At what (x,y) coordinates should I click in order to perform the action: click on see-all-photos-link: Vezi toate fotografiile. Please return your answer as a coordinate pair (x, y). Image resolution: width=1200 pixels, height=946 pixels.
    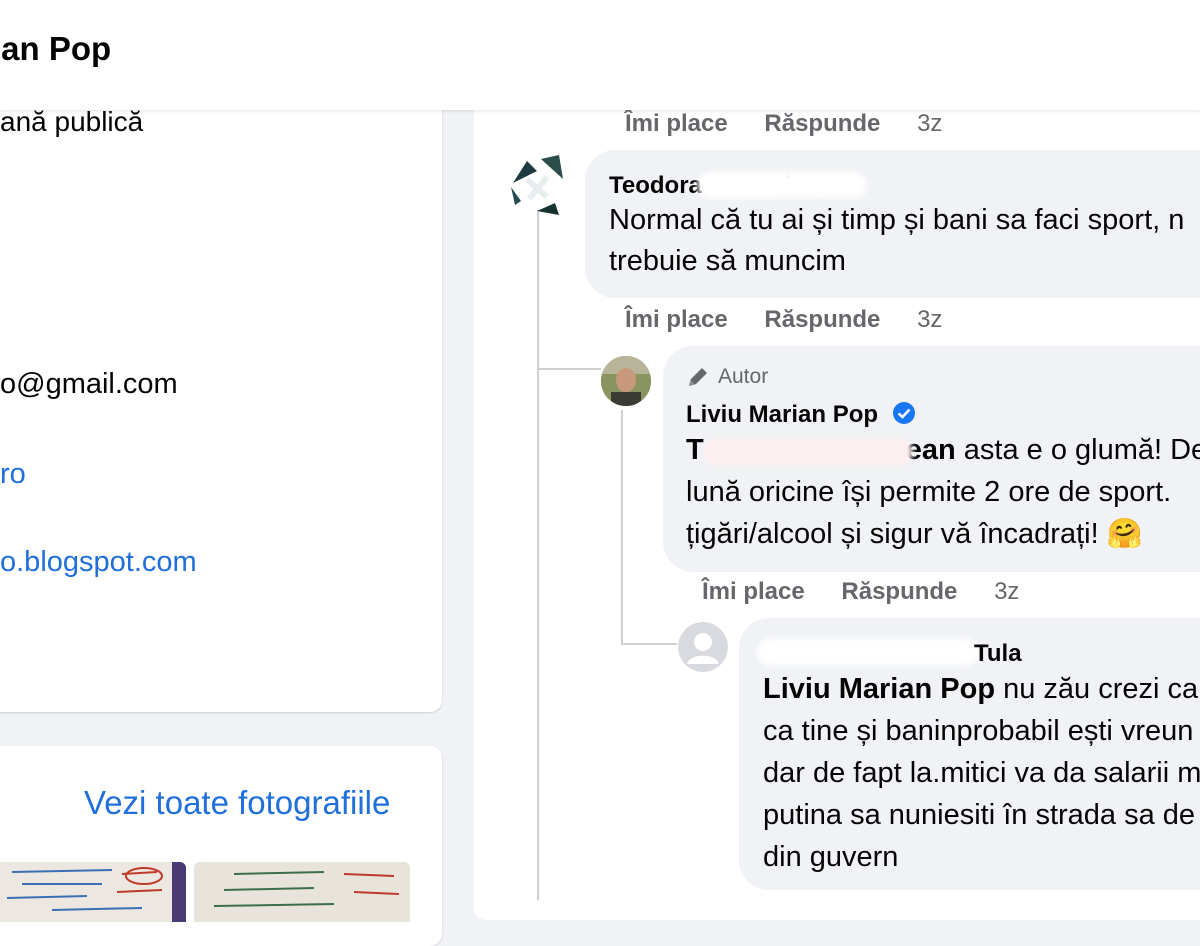
    Looking at the image, I should click on (237, 803).